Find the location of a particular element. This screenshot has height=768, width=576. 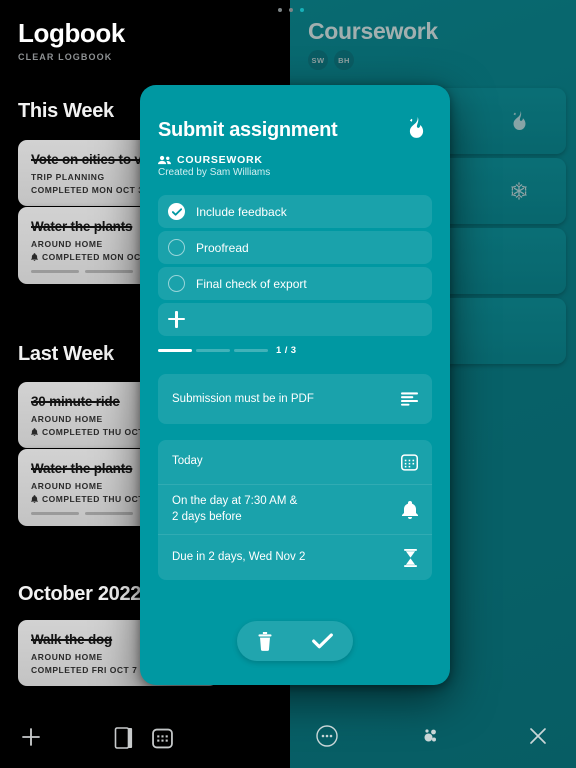

hourglass-icon is located at coordinates (410, 557).